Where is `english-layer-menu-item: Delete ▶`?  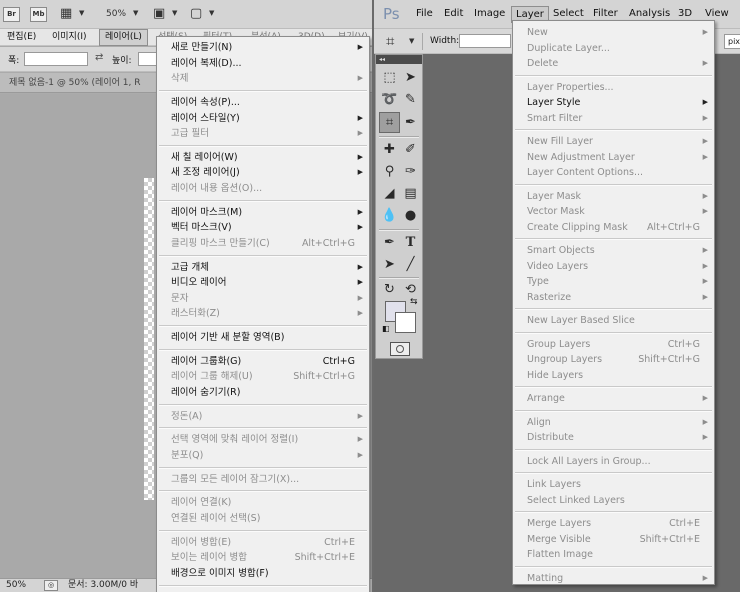 english-layer-menu-item: Delete ▶ is located at coordinates (613, 63).